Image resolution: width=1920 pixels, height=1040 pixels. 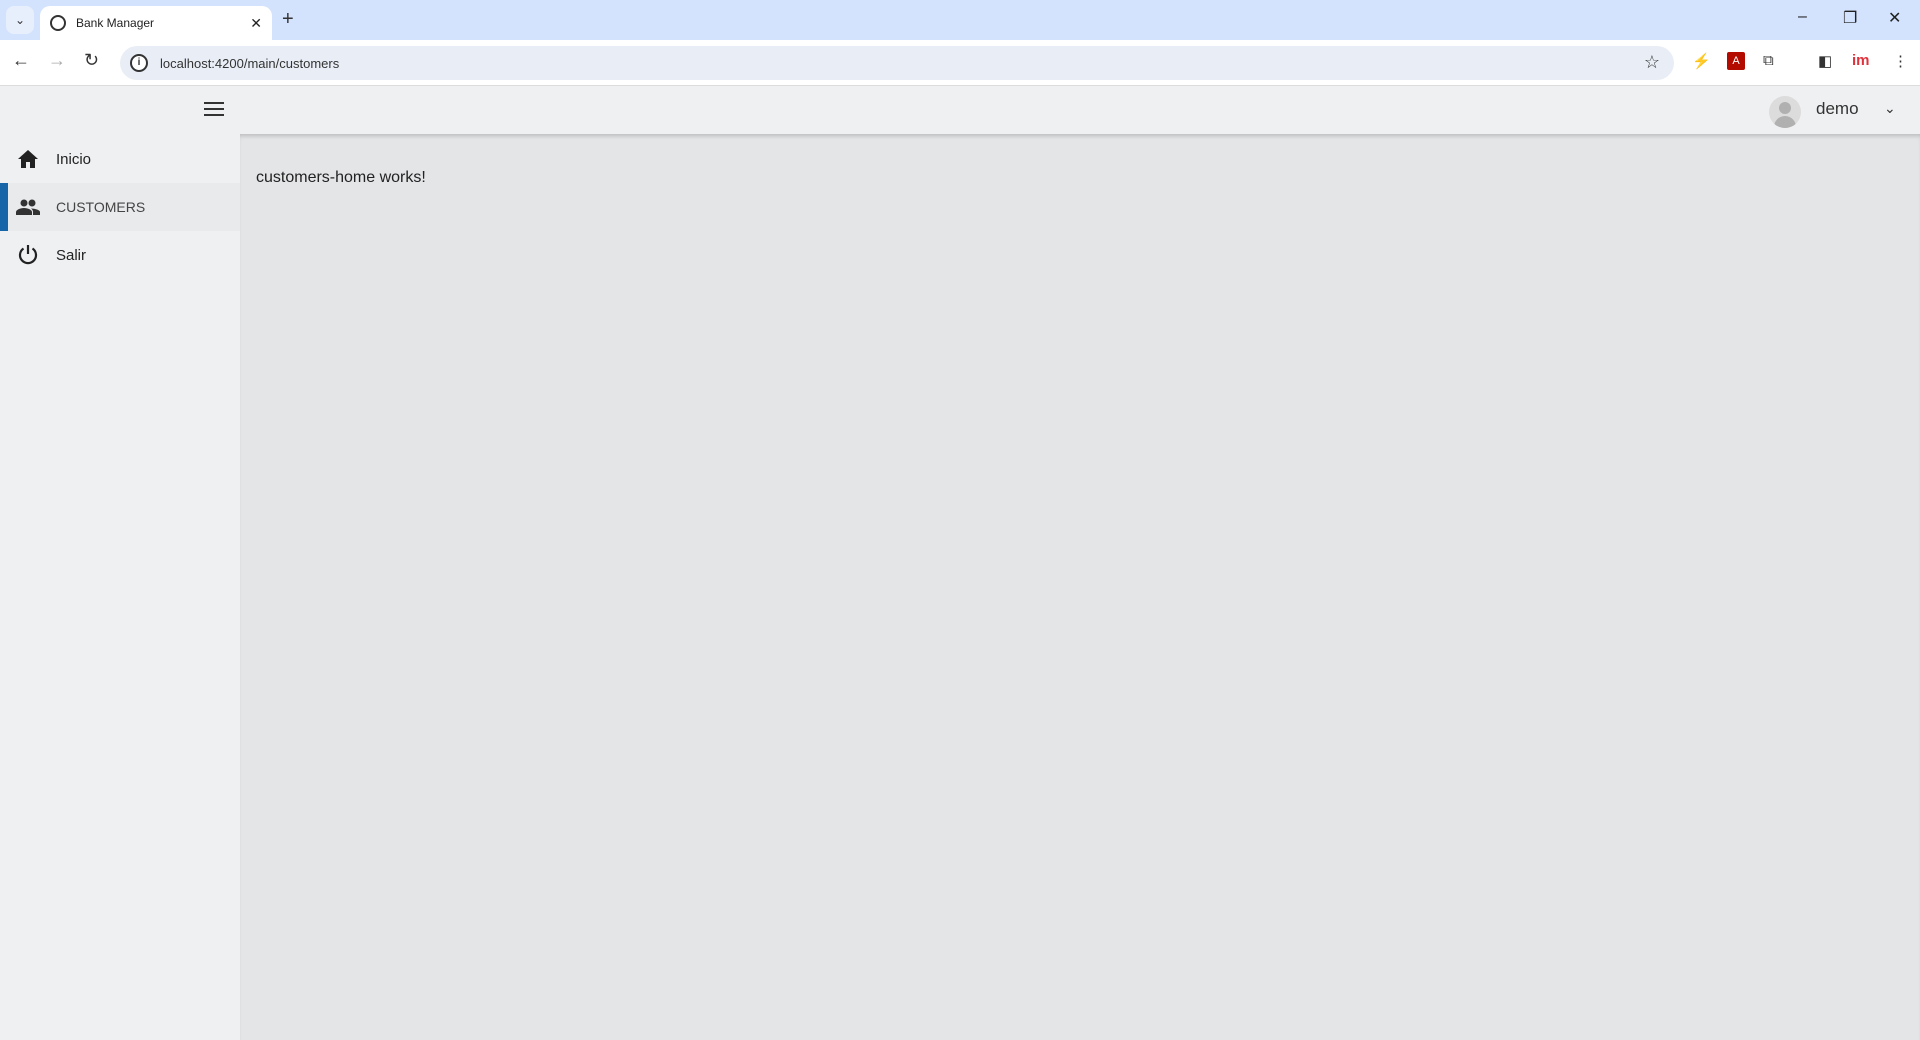 What do you see at coordinates (28, 207) in the screenshot?
I see `people-icon` at bounding box center [28, 207].